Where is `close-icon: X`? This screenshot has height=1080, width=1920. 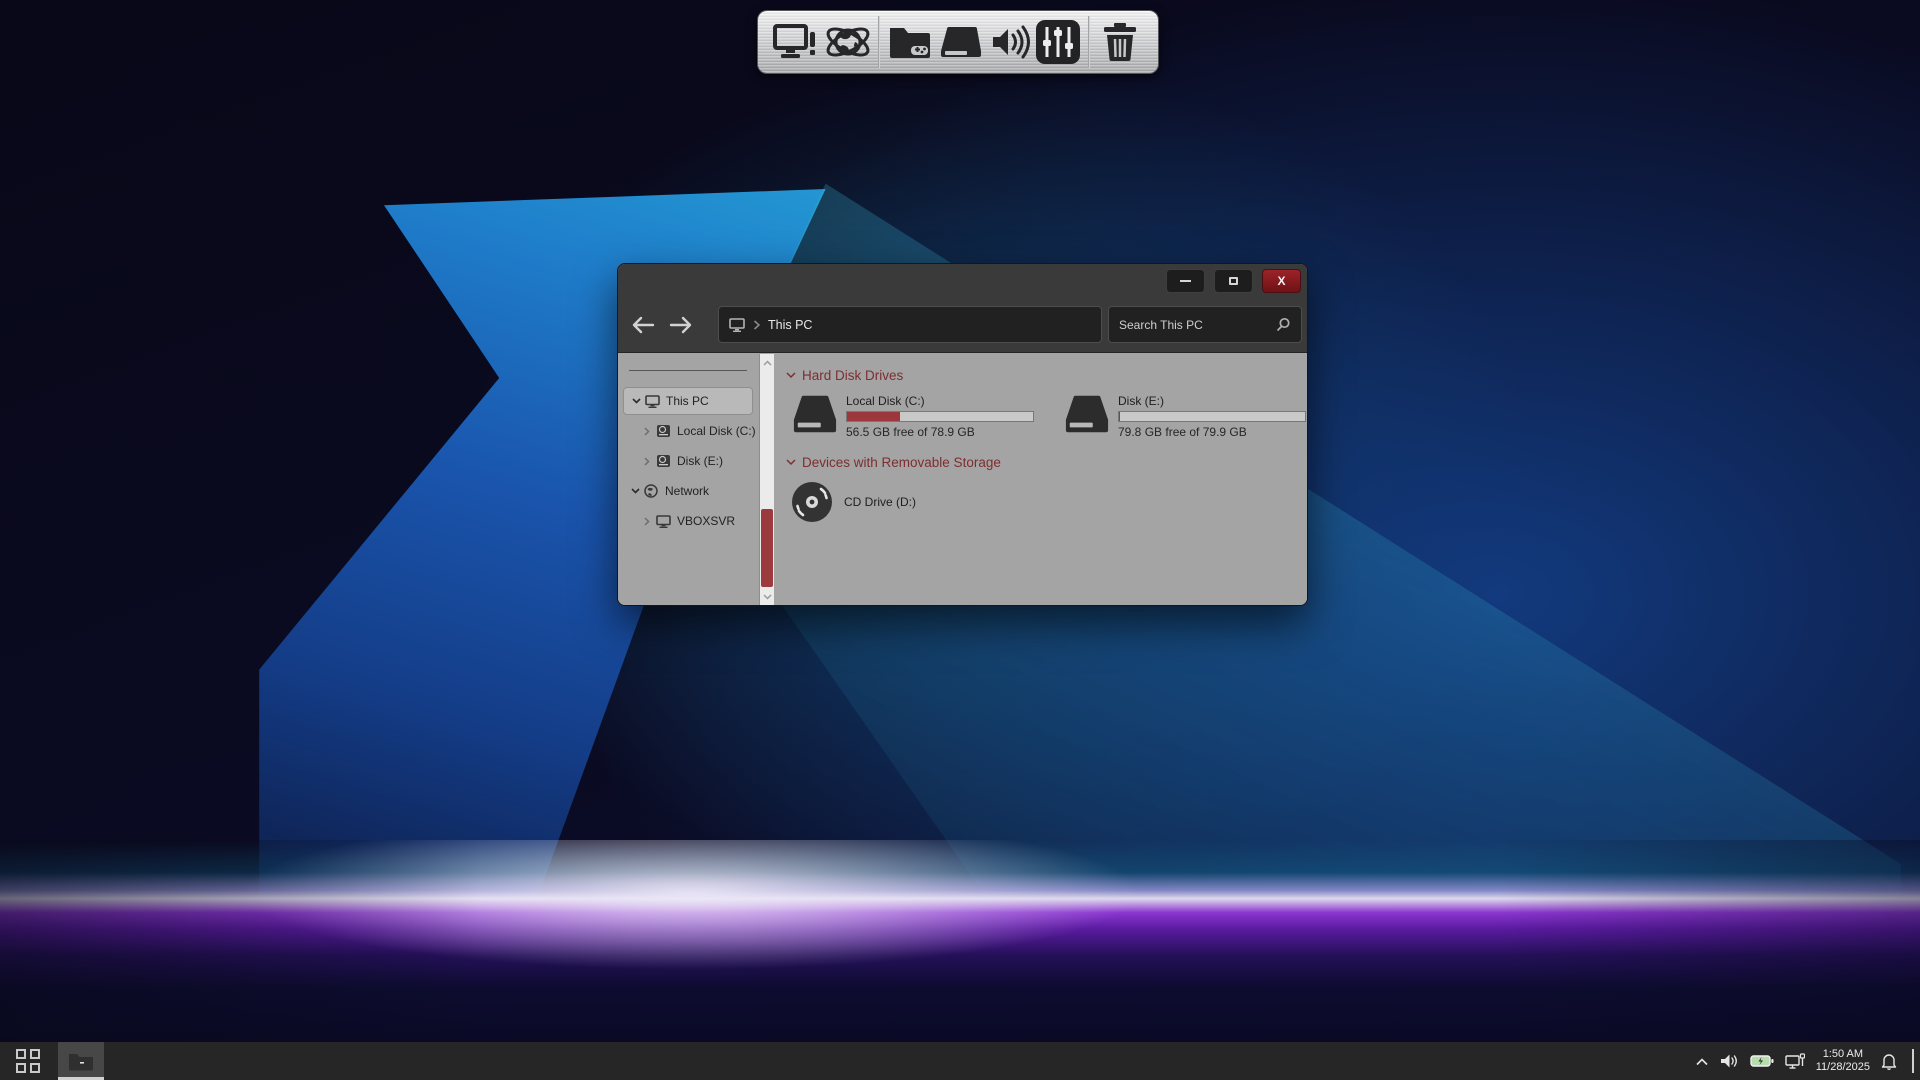 close-icon: X is located at coordinates (1281, 281).